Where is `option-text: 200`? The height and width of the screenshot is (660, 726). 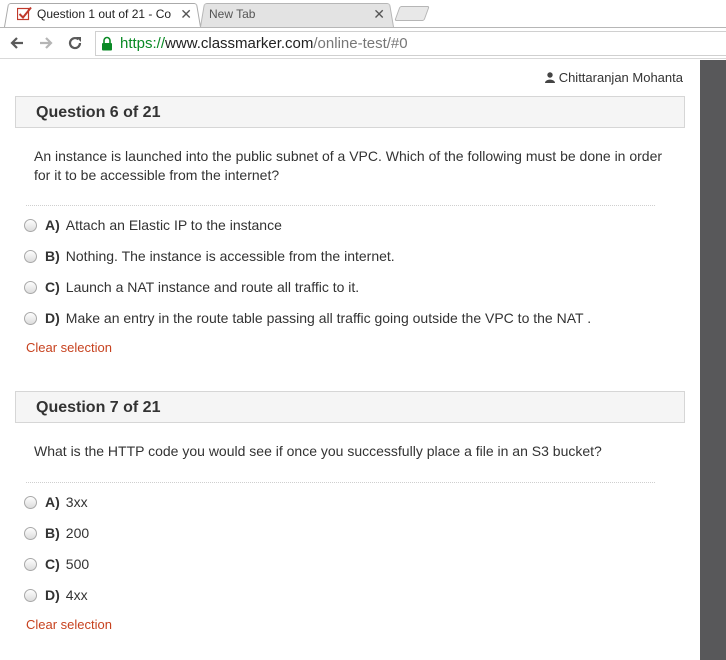 option-text: 200 is located at coordinates (77, 533).